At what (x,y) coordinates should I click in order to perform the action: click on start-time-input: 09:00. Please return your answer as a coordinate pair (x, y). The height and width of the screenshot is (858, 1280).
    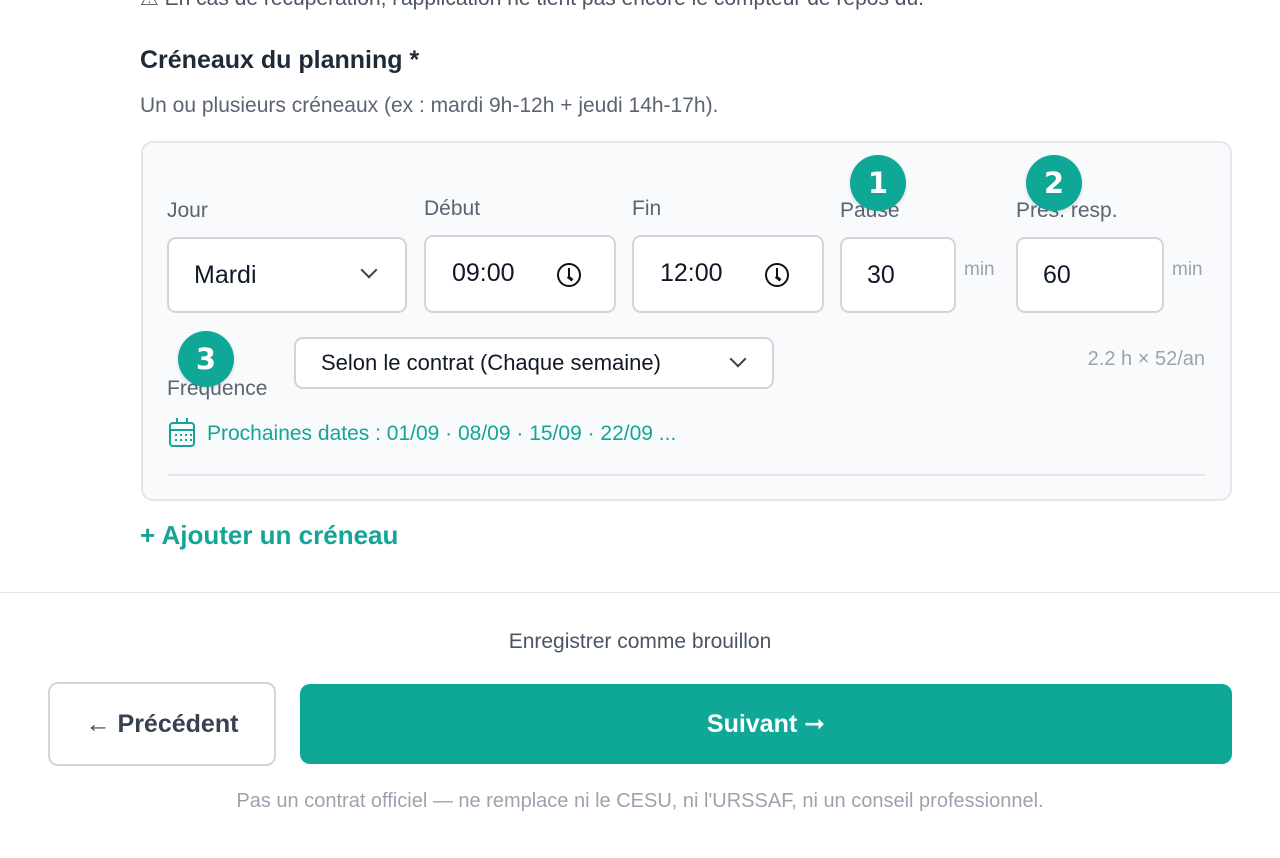
    Looking at the image, I should click on (520, 274).